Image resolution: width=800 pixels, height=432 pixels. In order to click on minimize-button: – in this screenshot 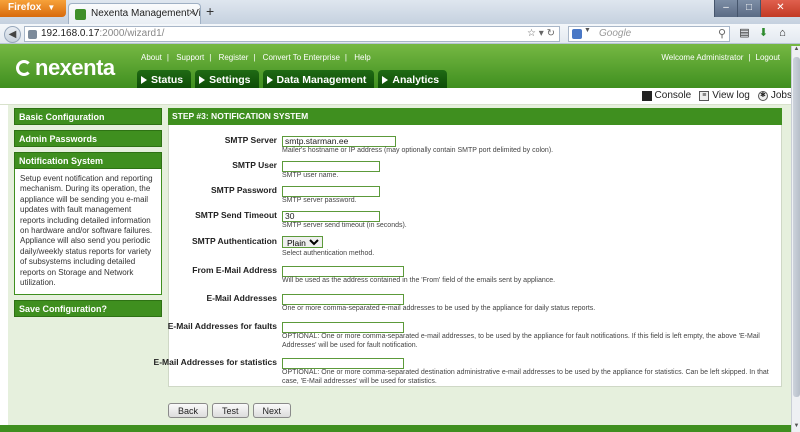, I will do `click(725, 8)`.